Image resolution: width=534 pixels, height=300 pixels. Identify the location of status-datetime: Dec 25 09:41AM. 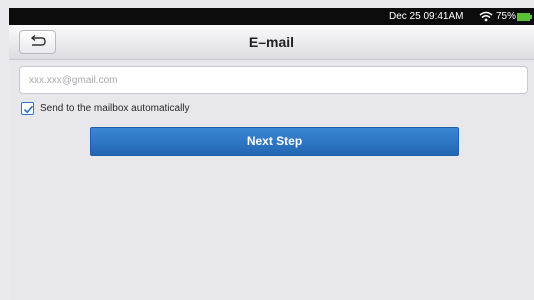
(426, 16).